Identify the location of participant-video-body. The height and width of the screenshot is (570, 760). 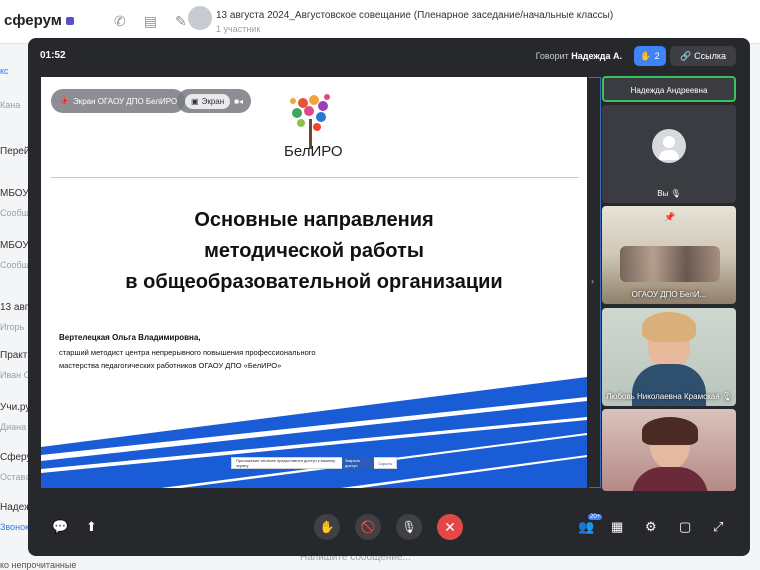
(670, 479).